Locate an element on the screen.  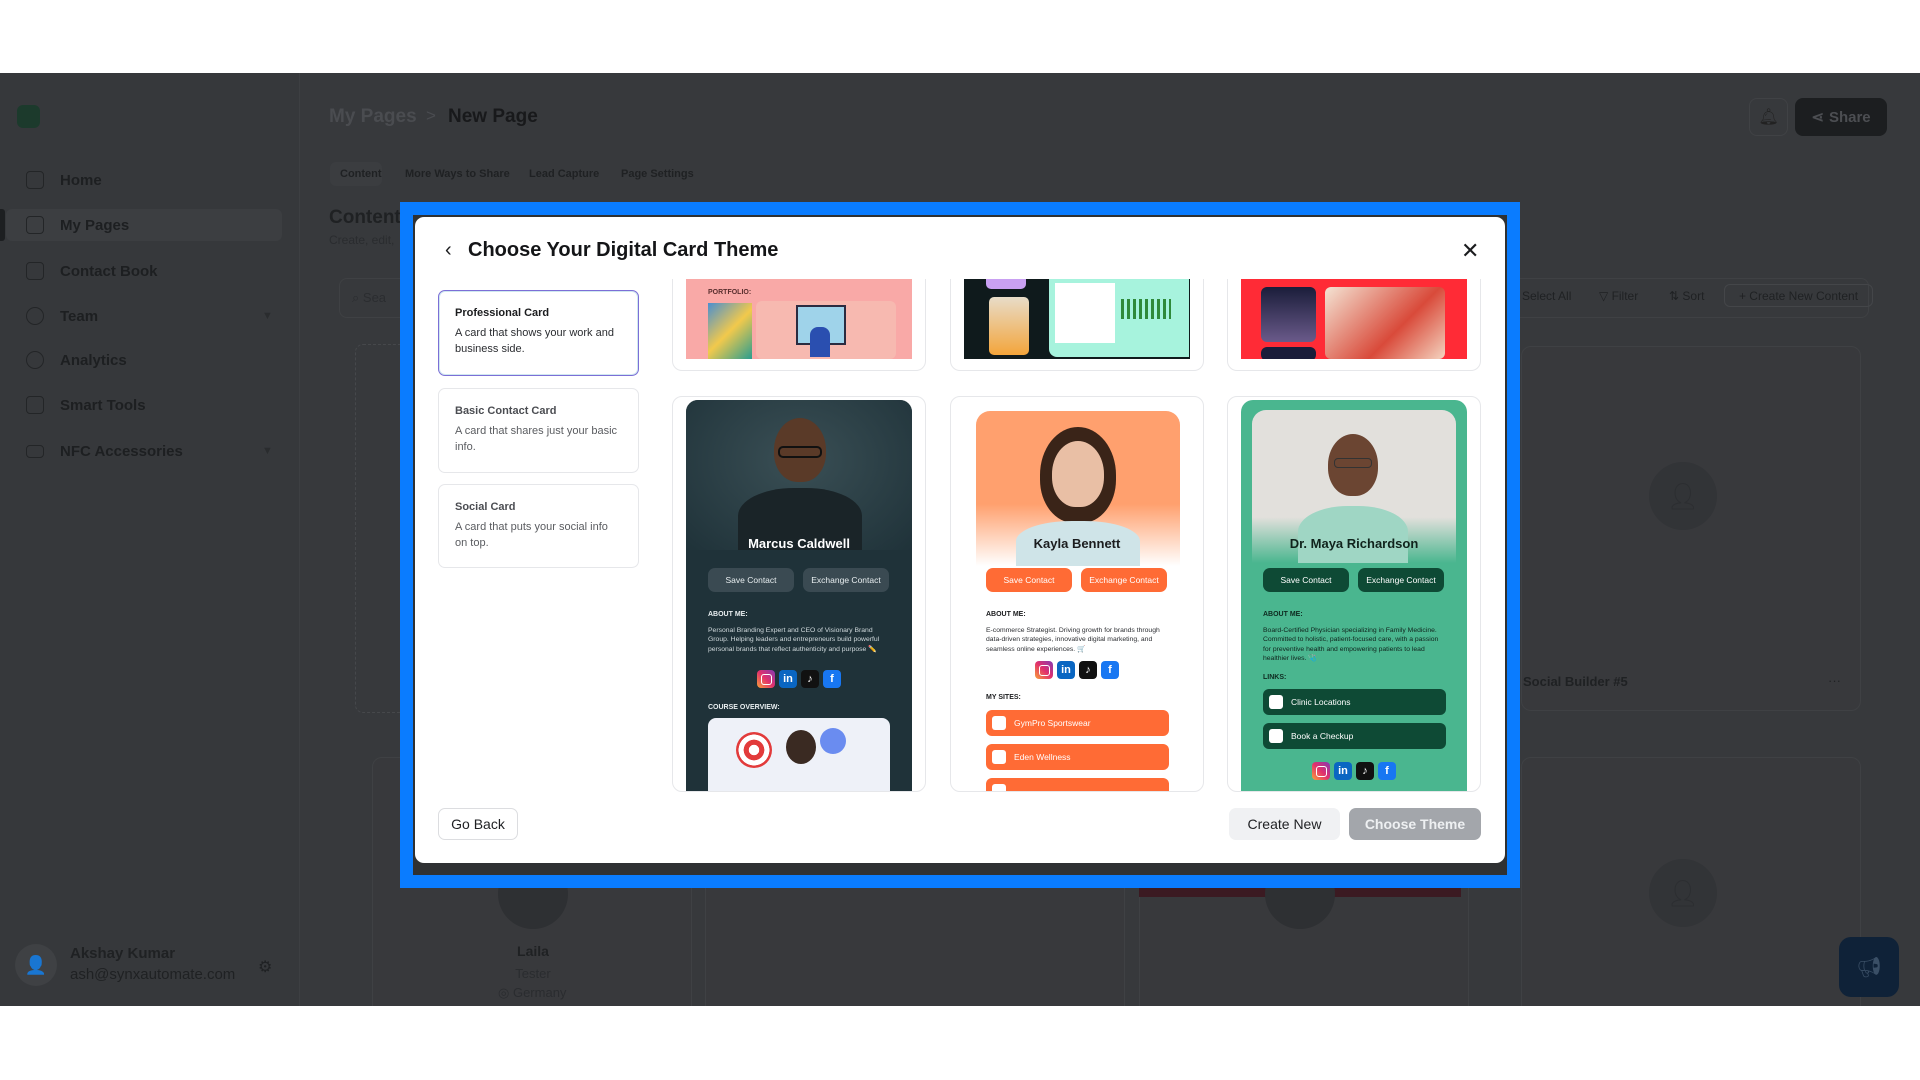
sidebar-item-smart-tools: Smart Tools is located at coordinates (144, 405).